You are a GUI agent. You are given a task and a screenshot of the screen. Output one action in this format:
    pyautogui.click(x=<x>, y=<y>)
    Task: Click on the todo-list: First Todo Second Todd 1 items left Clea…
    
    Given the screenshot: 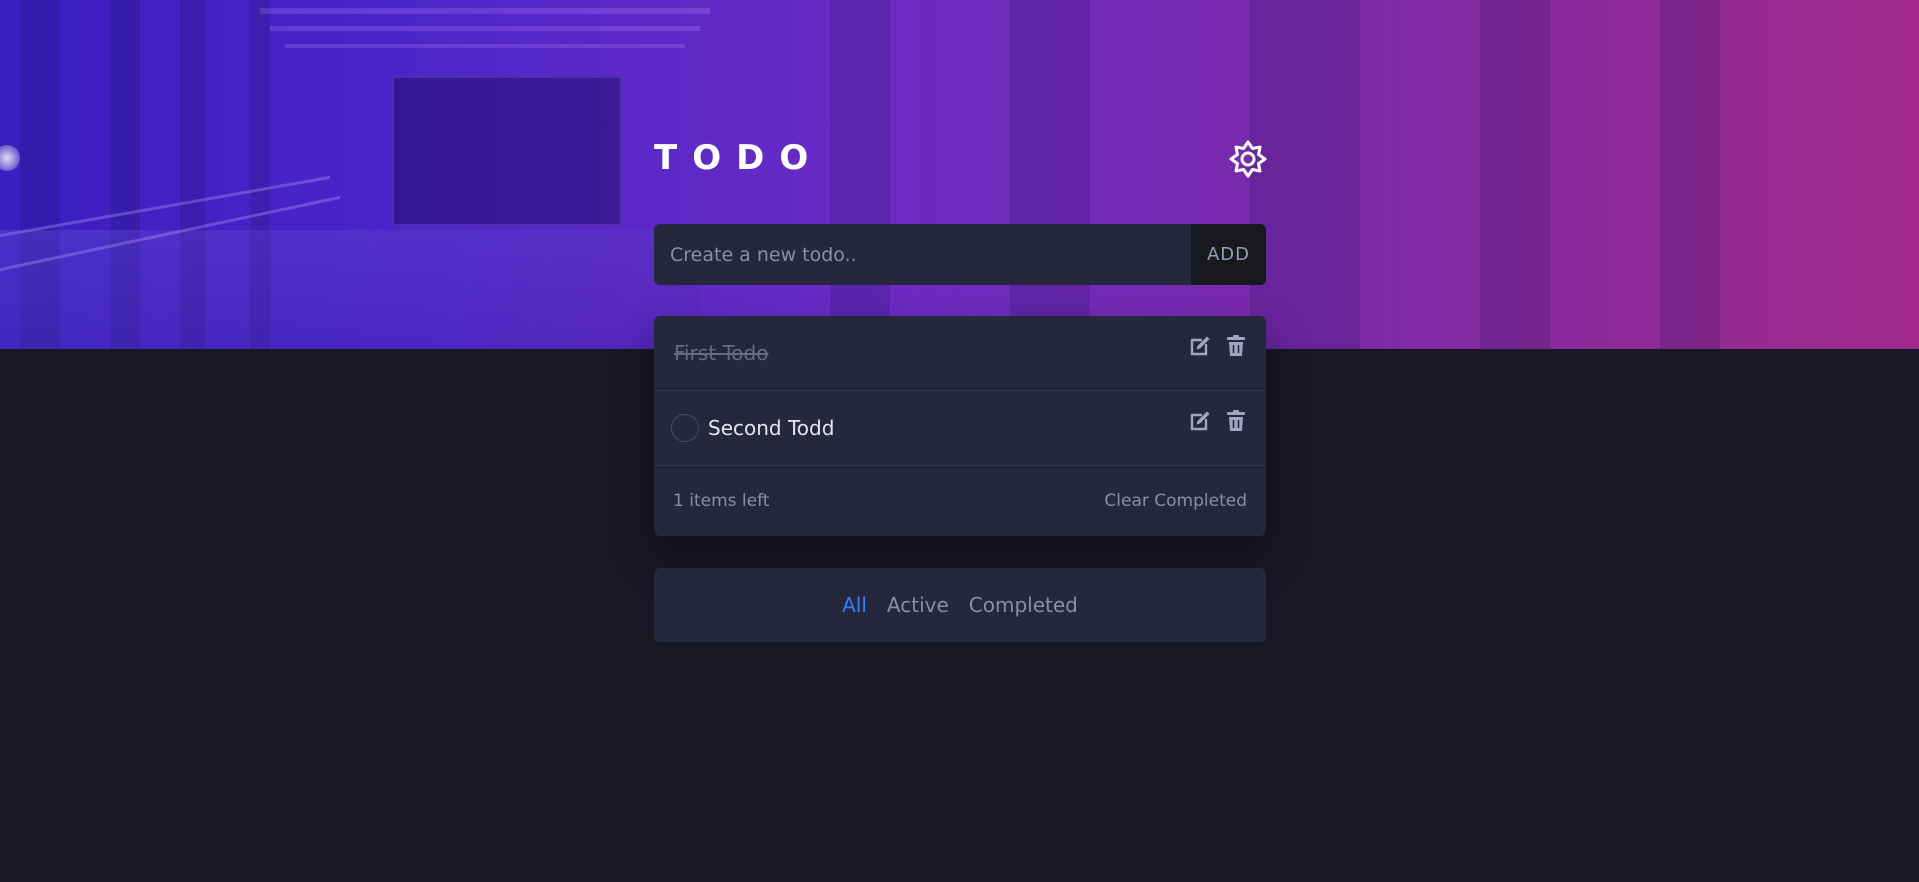 What is the action you would take?
    pyautogui.click(x=960, y=426)
    